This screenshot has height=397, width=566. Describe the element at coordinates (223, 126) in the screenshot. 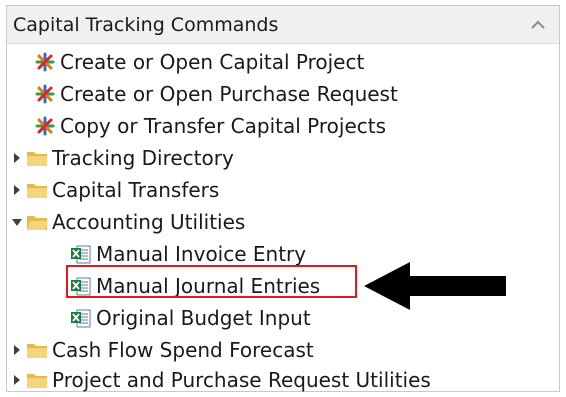

I see `tree-item-label: Copy or Transfer Capital Projects` at that location.